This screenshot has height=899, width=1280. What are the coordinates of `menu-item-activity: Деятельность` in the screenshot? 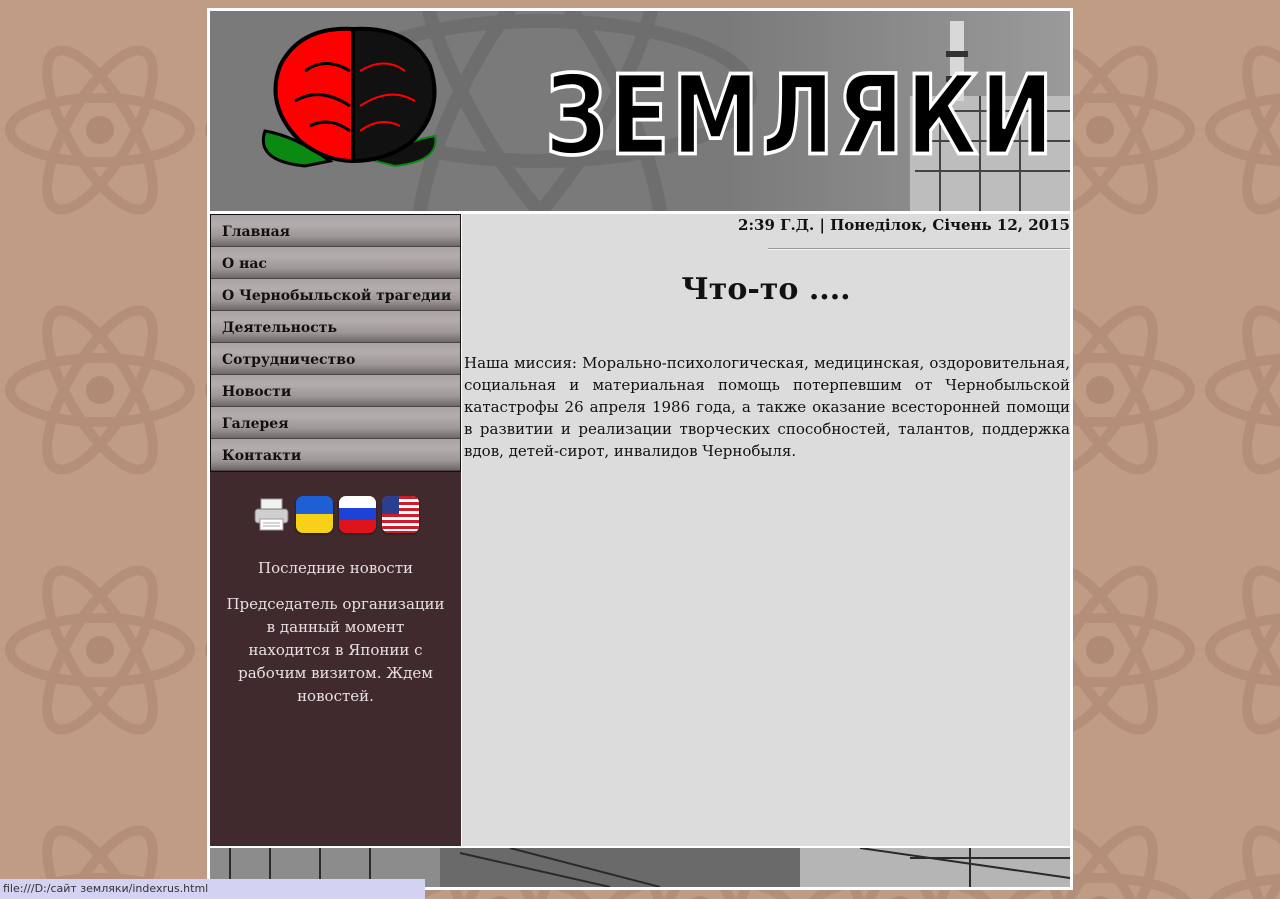 It's located at (335, 327).